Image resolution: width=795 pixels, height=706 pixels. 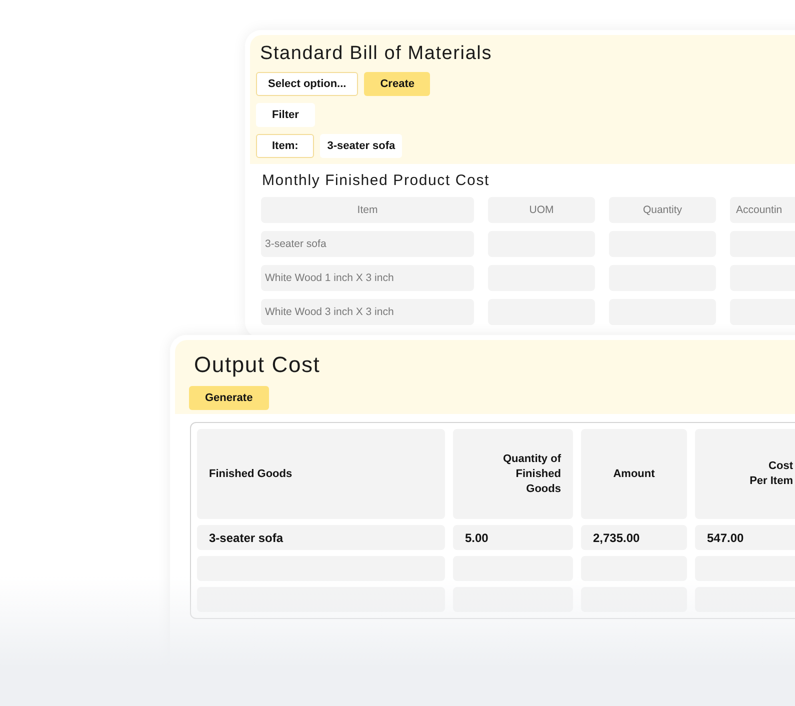 I want to click on section-title: Monthly Finished Product Cost, so click(x=375, y=180).